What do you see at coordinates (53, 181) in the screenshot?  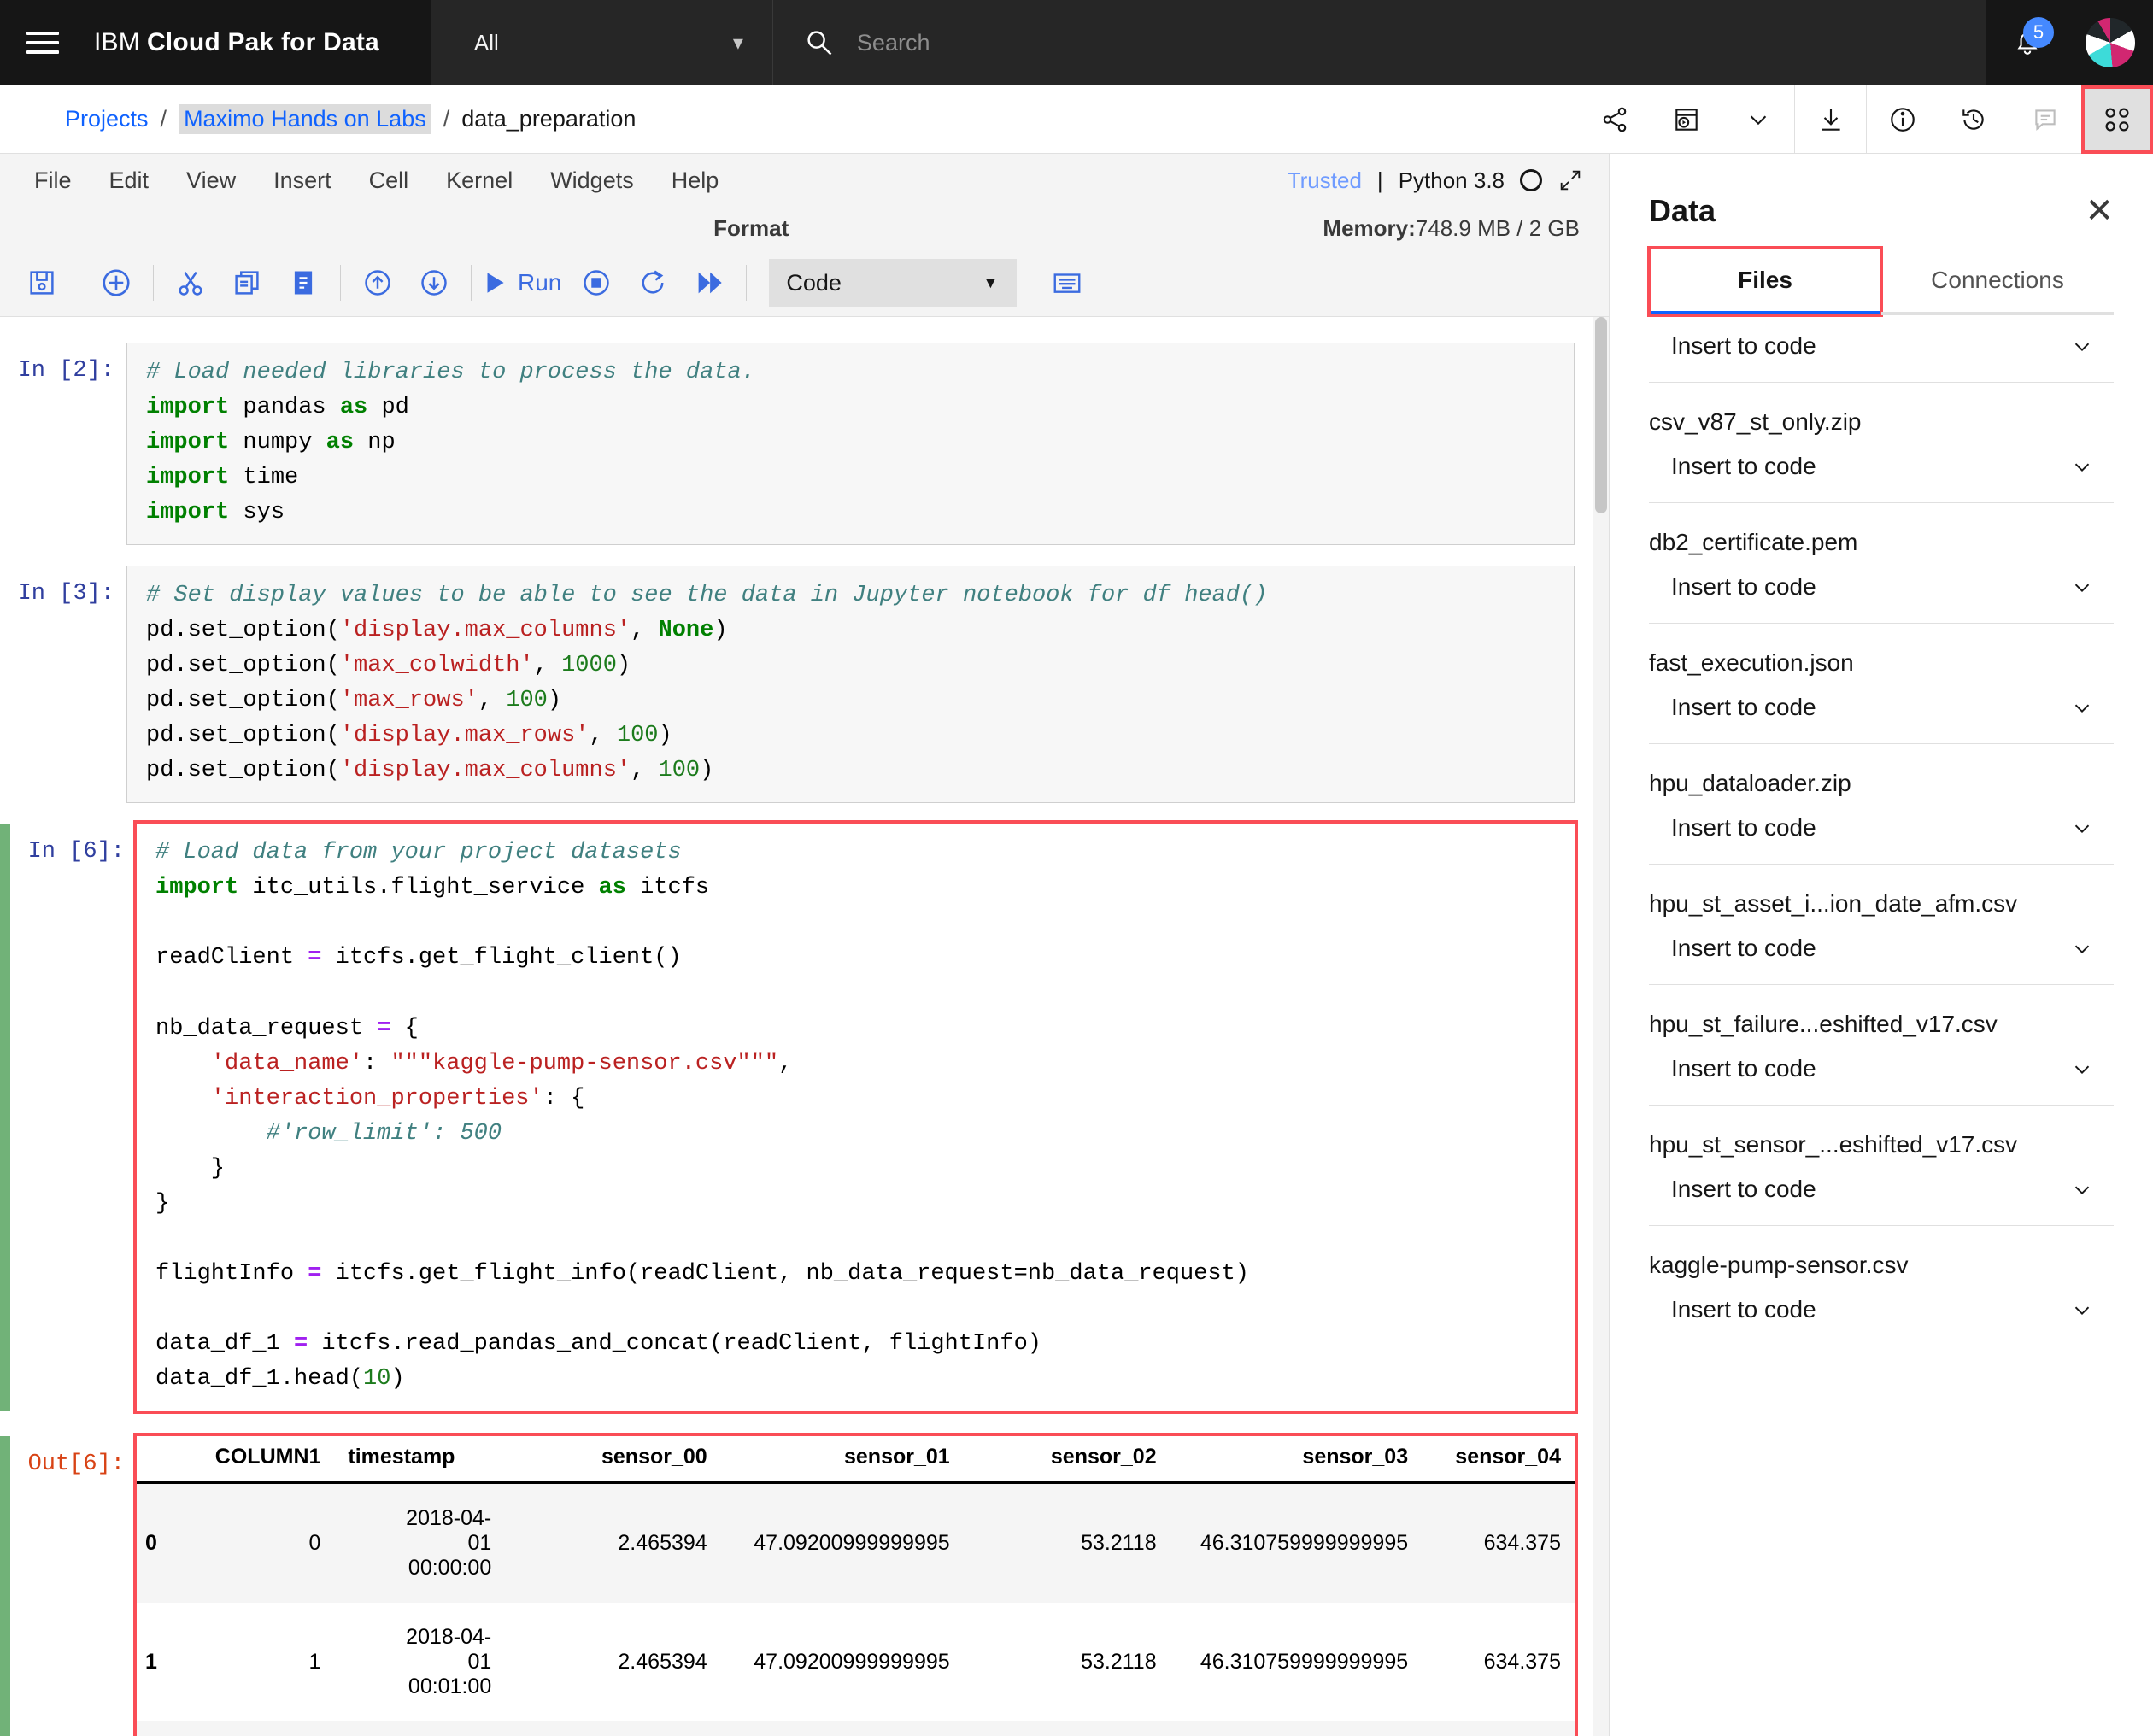 I see `menu-file: File` at bounding box center [53, 181].